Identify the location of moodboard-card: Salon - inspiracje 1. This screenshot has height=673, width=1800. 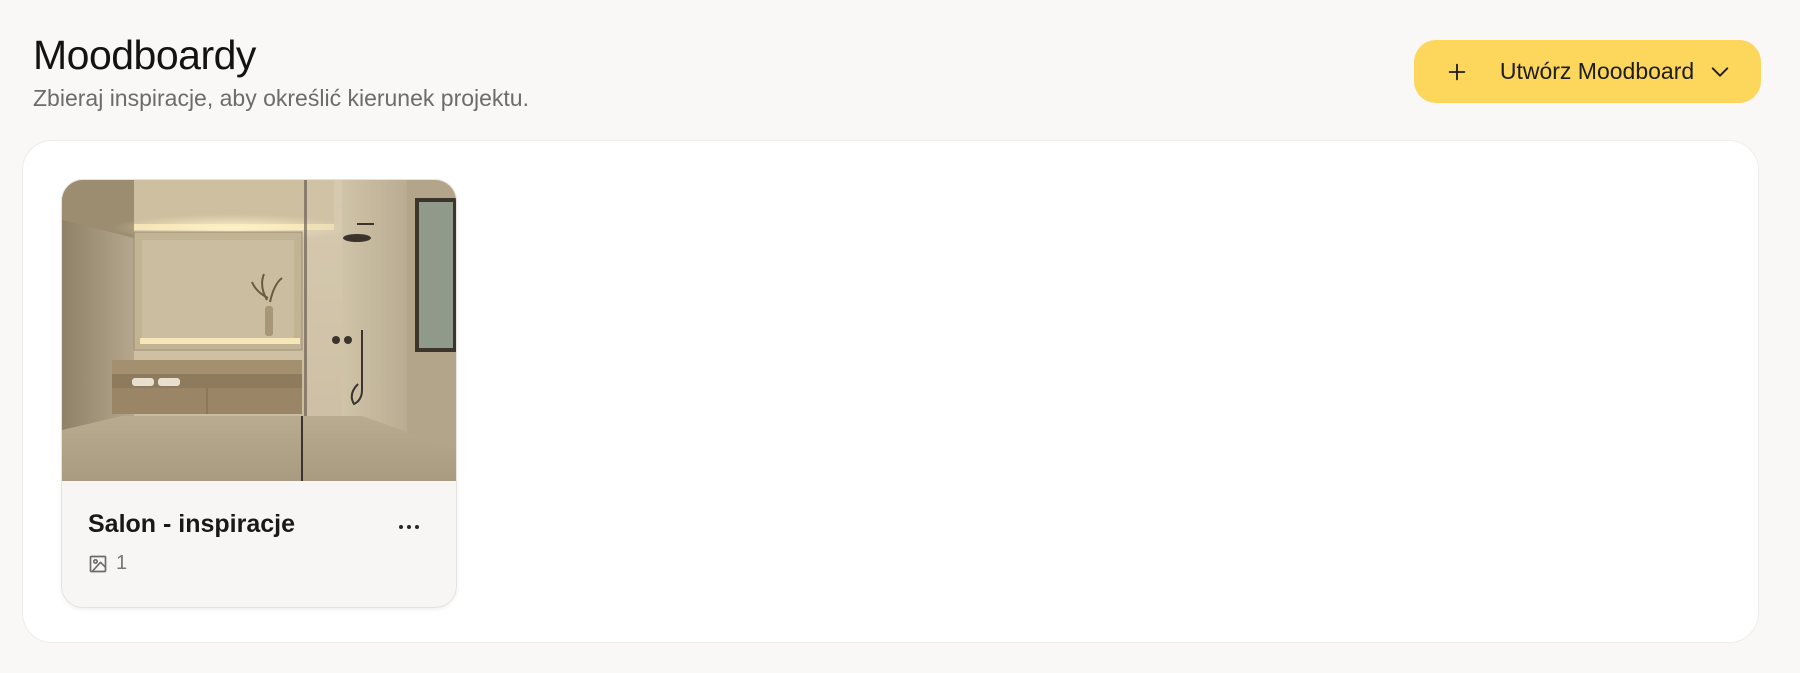
(259, 393).